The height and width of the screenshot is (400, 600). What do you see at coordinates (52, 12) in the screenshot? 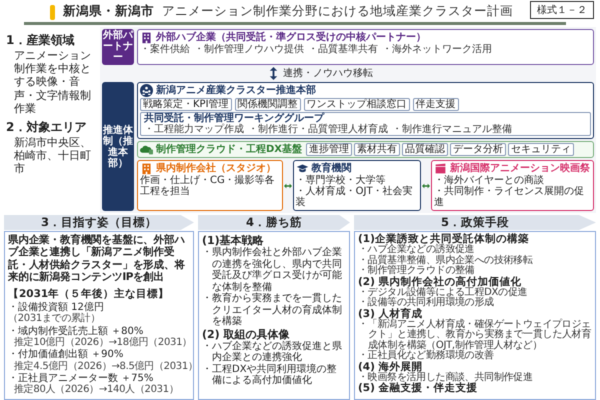
I see `accent-bar` at bounding box center [52, 12].